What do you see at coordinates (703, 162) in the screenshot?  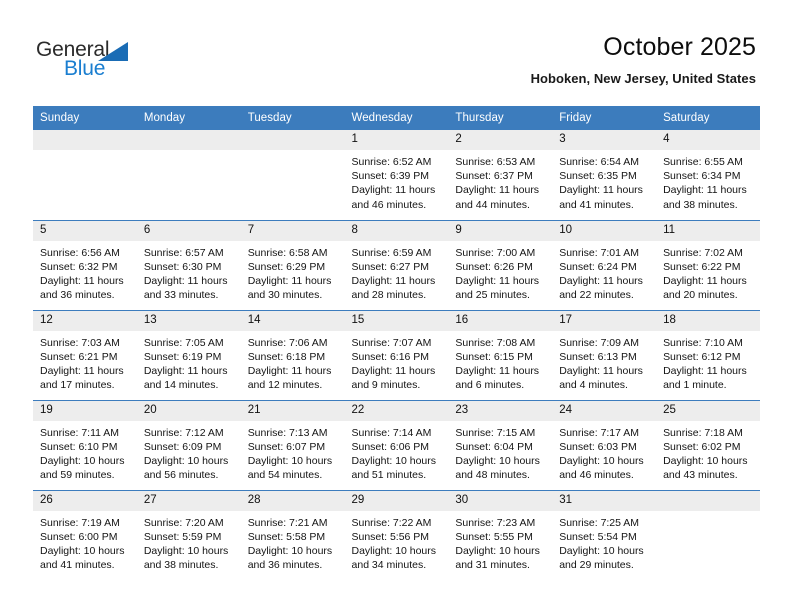 I see `day-info-line: Sunrise: 6:55 AM` at bounding box center [703, 162].